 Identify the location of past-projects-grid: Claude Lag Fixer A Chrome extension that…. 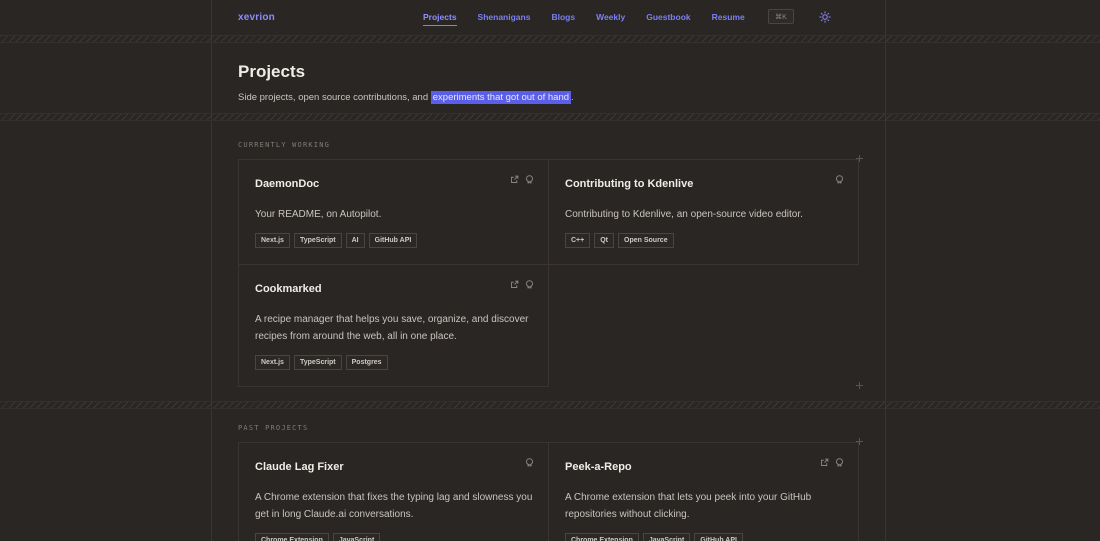
(550, 489).